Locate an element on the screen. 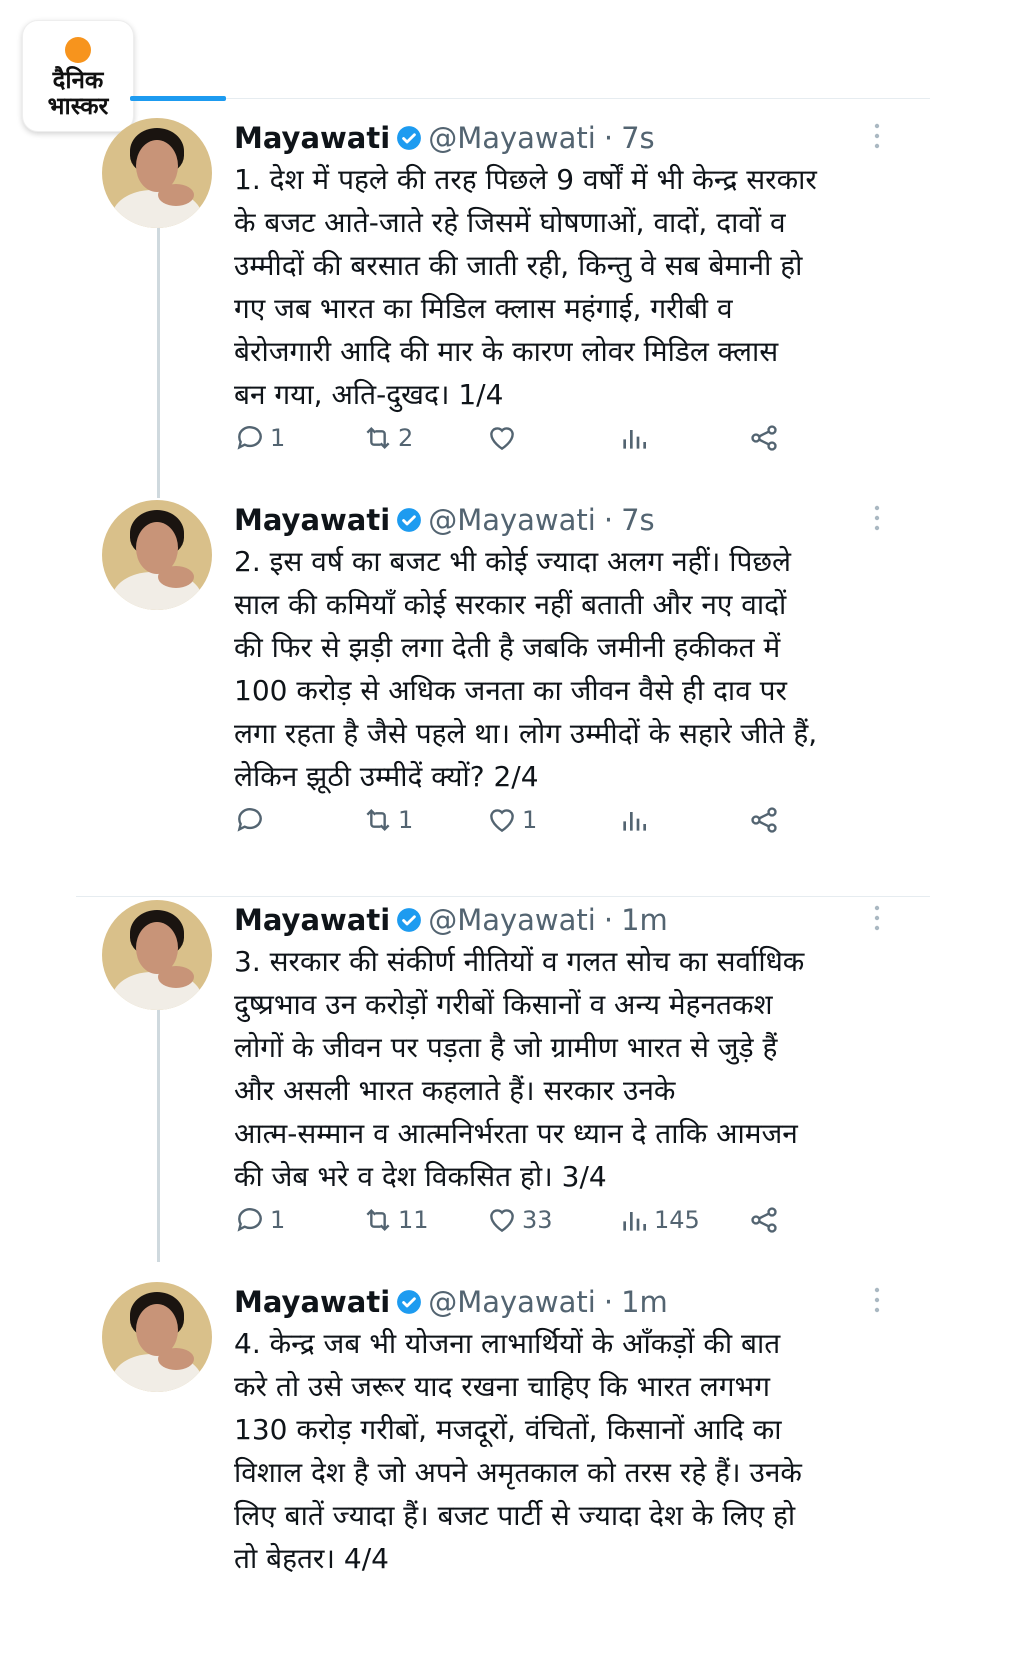 Image resolution: width=1014 pixels, height=1667 pixels. views-button: 145 is located at coordinates (659, 1220).